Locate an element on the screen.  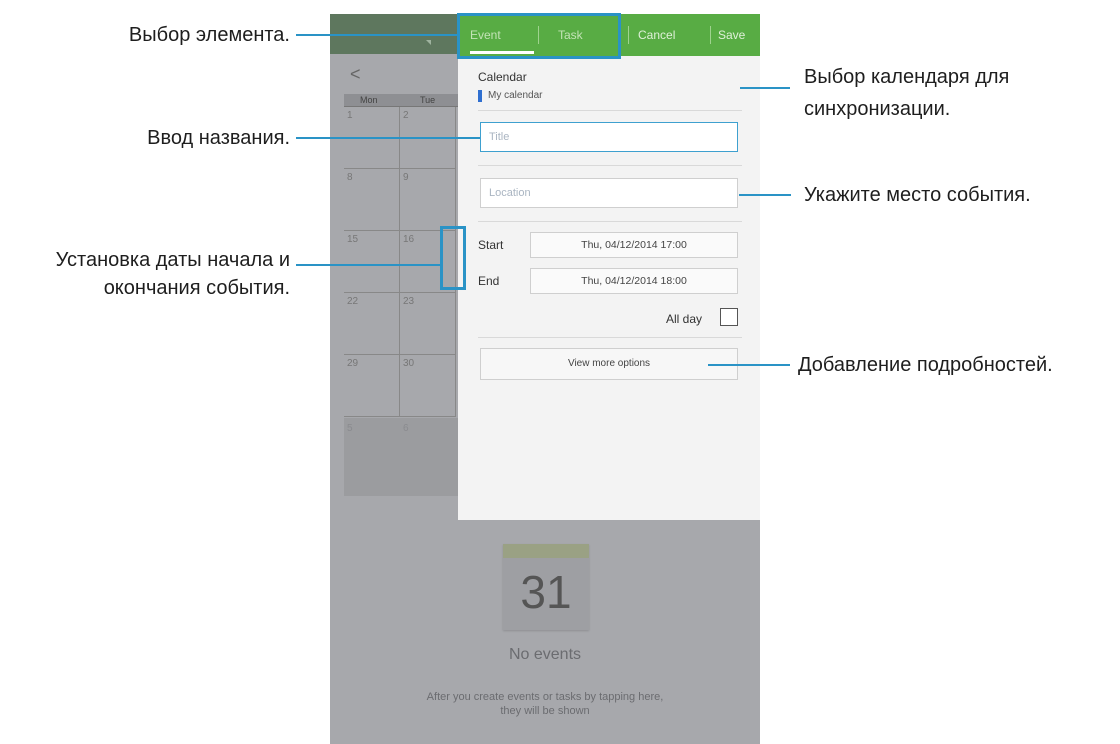
start-datetime-field: Thu, 04/12/2014 17:00 is located at coordinates (634, 245).